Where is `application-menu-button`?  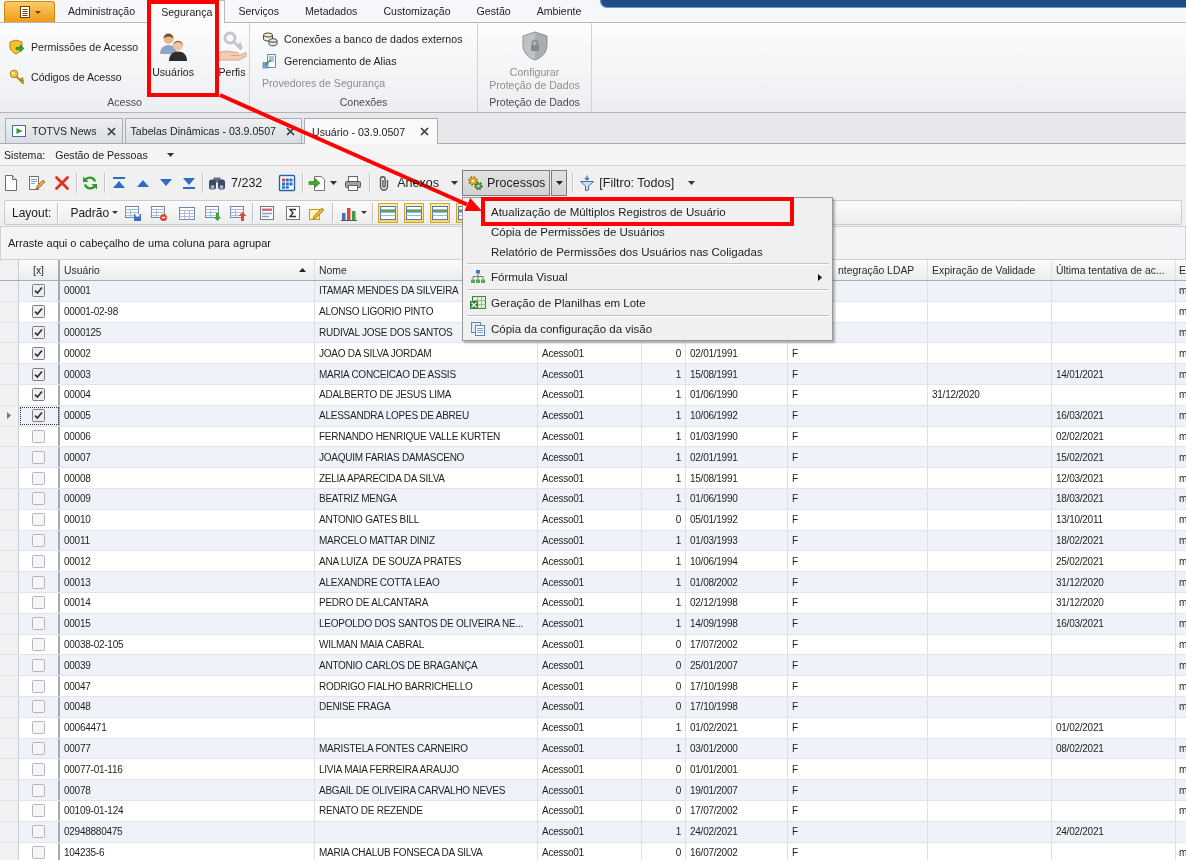
application-menu-button is located at coordinates (29, 11).